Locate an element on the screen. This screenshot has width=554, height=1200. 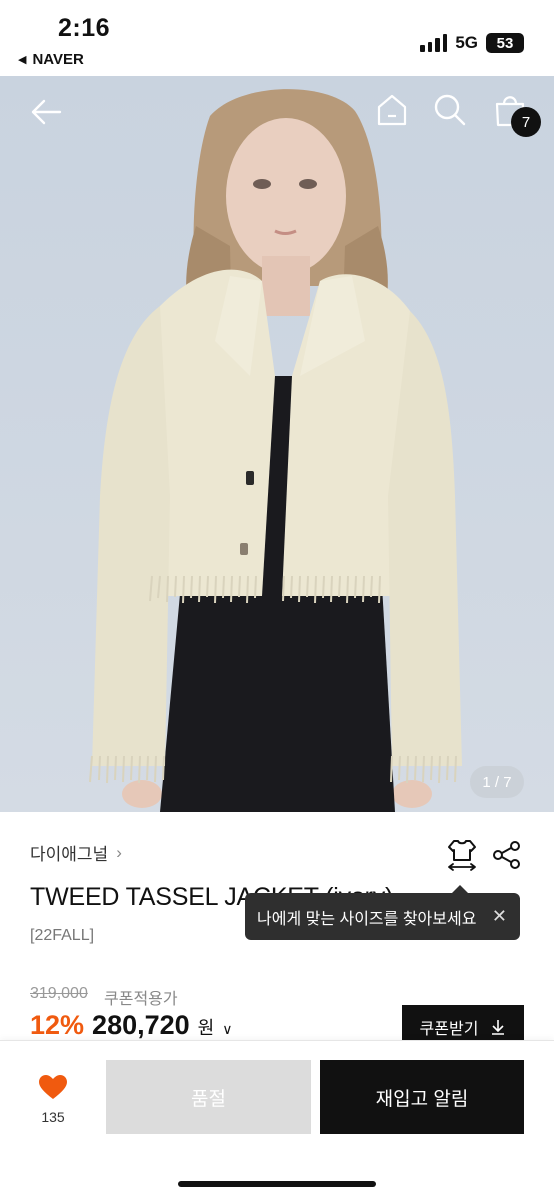
back-triangle-icon: ◀ is located at coordinates (22, 60).